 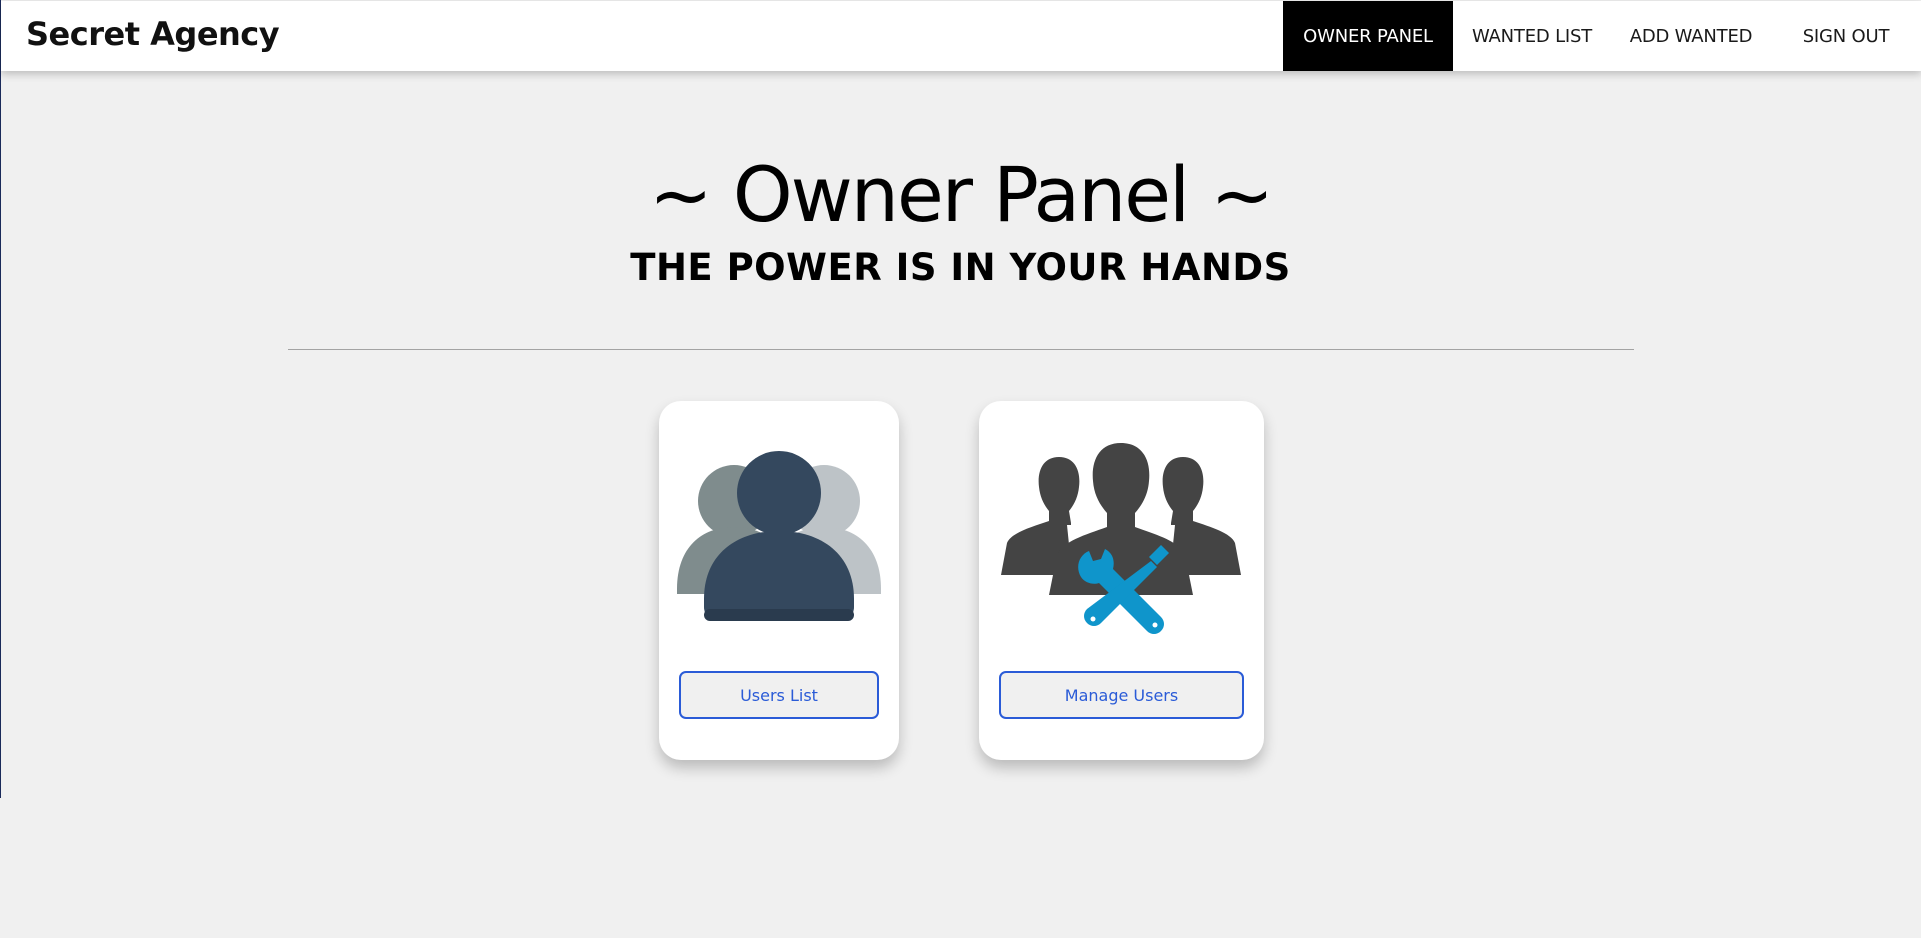 I want to click on users-list-card: Users List, so click(x=779, y=580).